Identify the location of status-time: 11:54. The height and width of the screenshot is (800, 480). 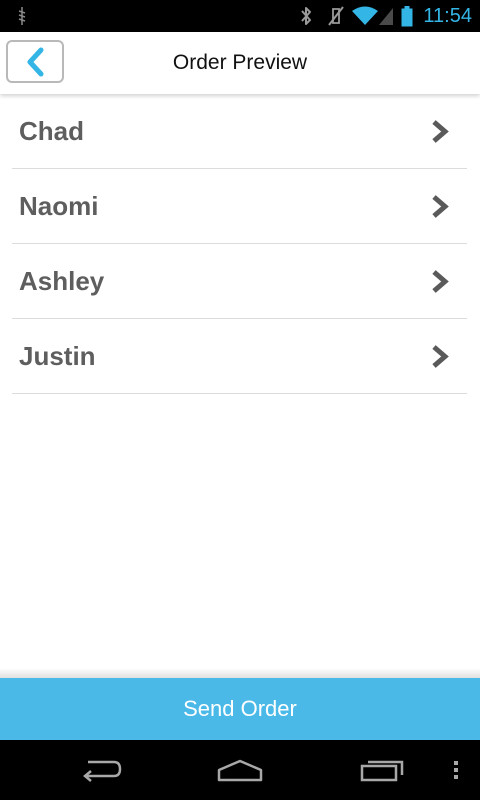
(447, 16).